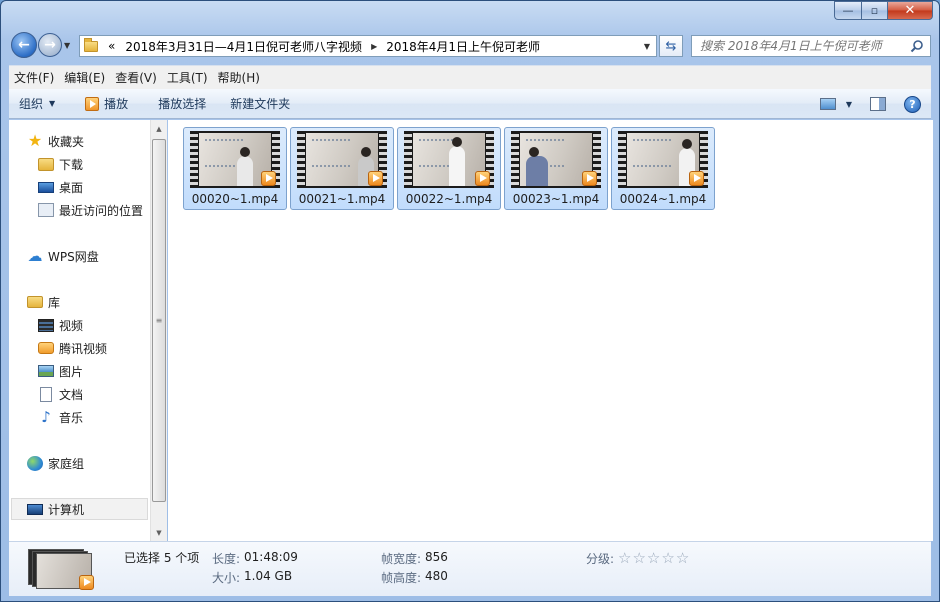  I want to click on tree-item-wps: ☁ WPS网盘, so click(63, 256).